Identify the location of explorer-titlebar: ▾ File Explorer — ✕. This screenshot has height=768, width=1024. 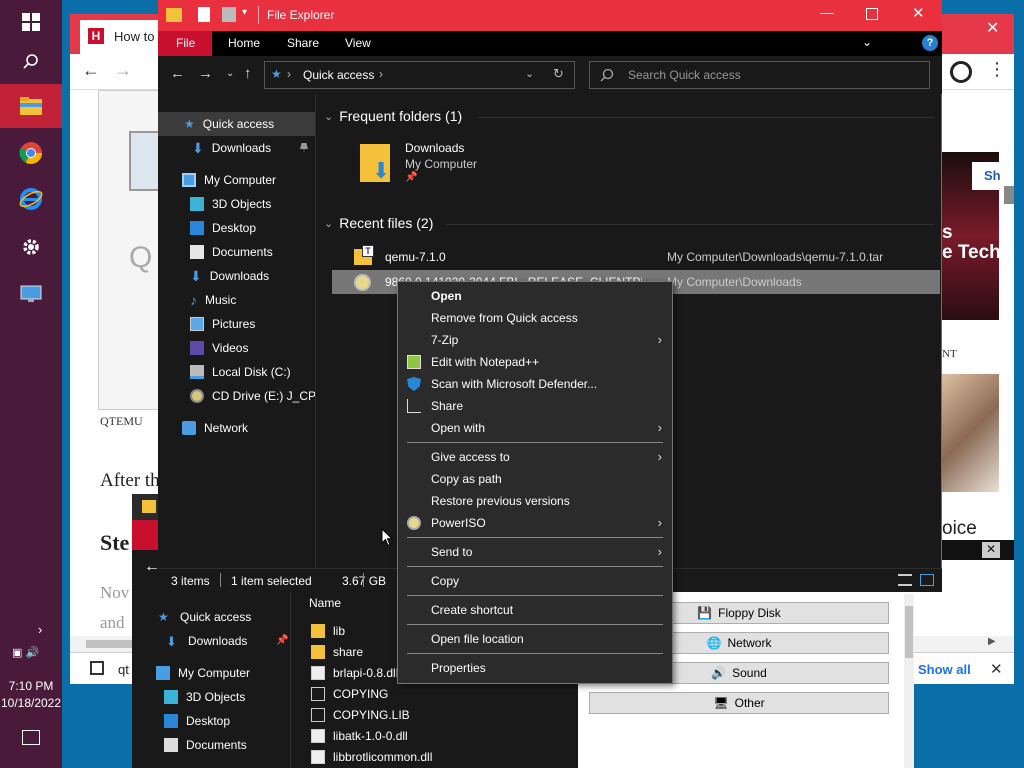
(550, 15).